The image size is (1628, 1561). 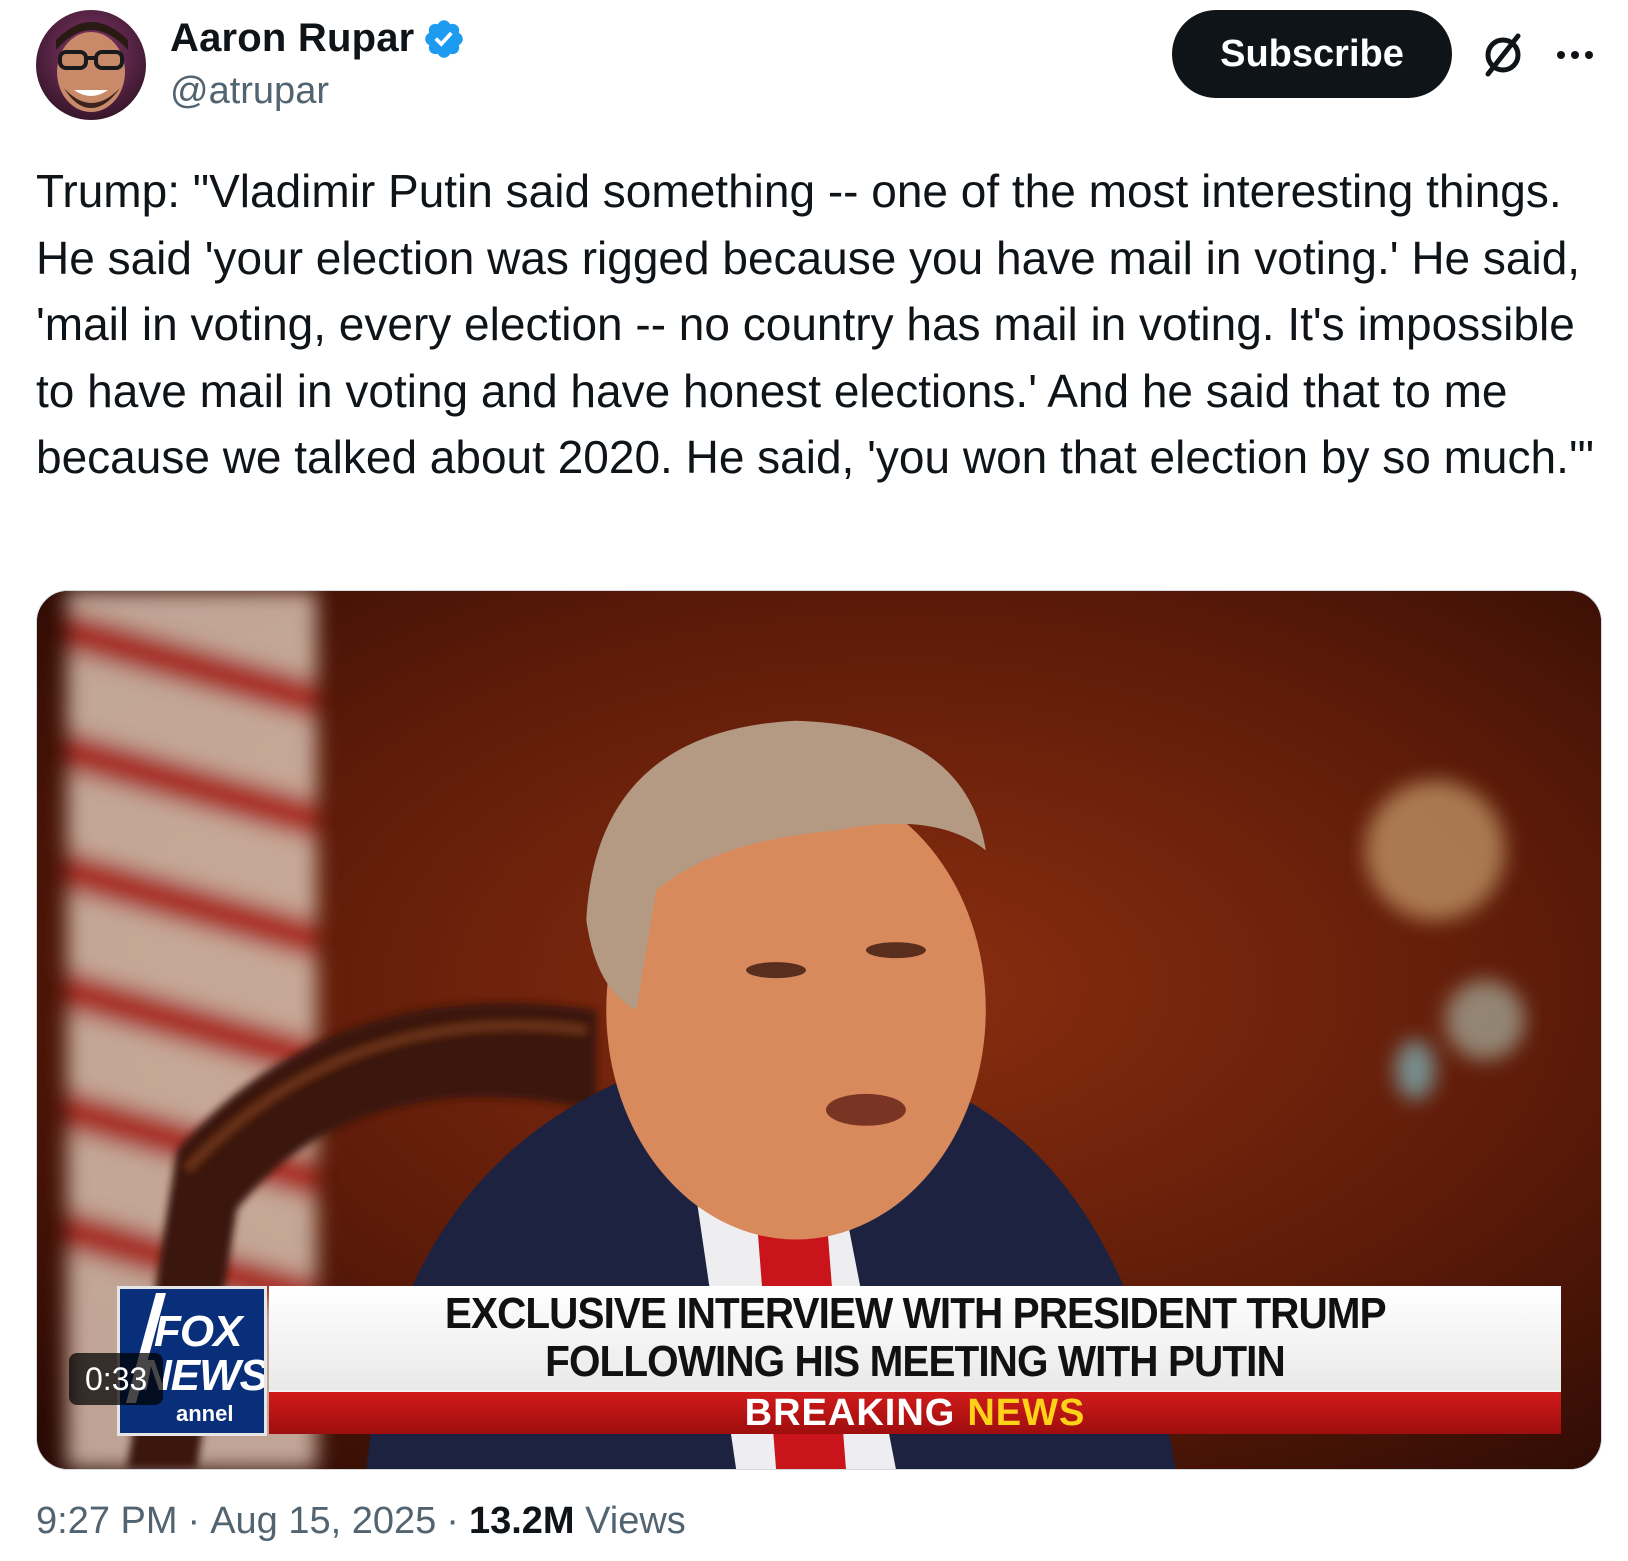 I want to click on grok-icon, so click(x=1503, y=55).